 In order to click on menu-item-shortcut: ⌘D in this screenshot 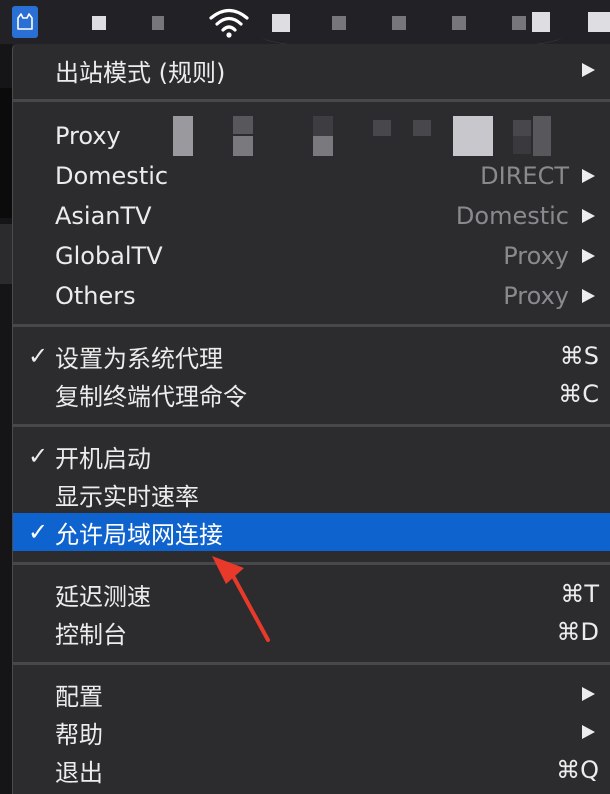, I will do `click(577, 632)`.